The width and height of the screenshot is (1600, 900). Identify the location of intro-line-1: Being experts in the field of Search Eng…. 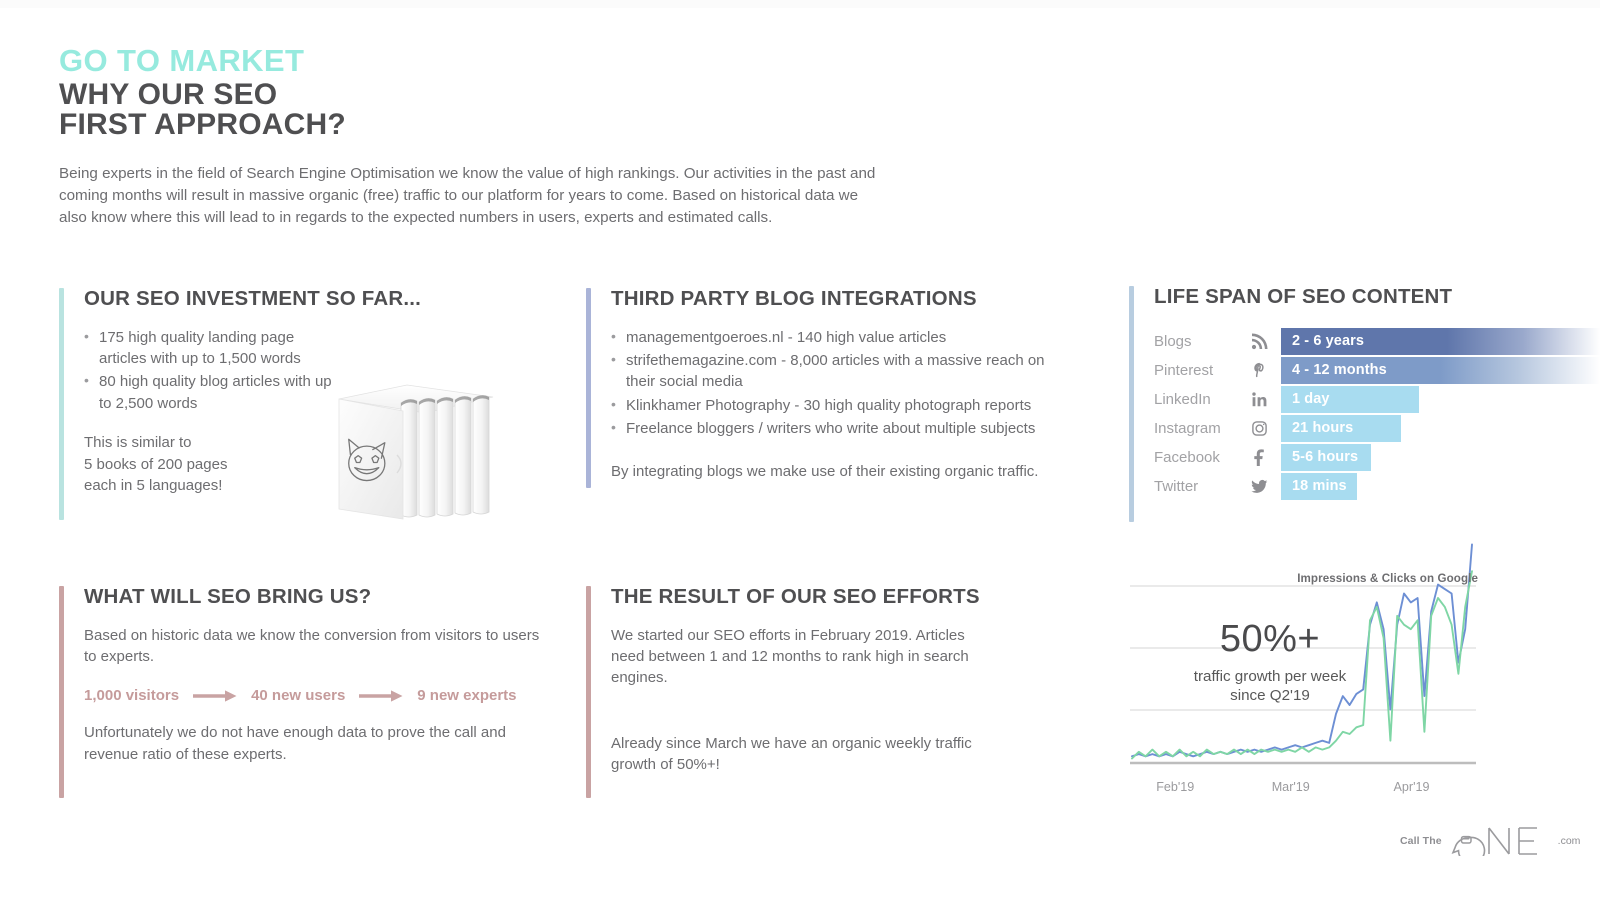
(467, 174).